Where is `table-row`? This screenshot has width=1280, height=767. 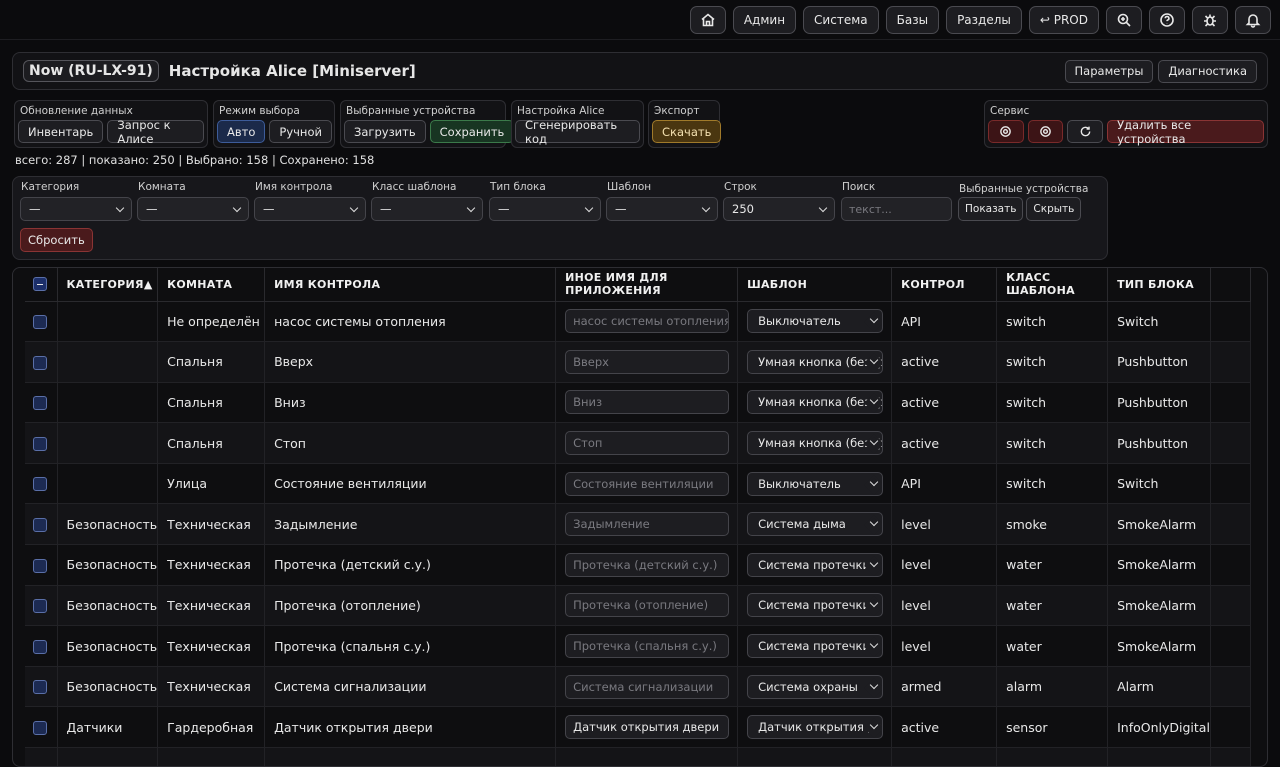
table-row is located at coordinates (638, 756).